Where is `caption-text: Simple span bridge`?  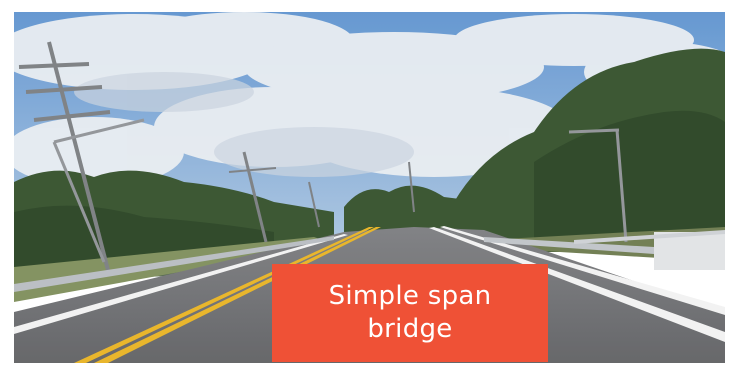
caption-text: Simple span bridge is located at coordinates (410, 312).